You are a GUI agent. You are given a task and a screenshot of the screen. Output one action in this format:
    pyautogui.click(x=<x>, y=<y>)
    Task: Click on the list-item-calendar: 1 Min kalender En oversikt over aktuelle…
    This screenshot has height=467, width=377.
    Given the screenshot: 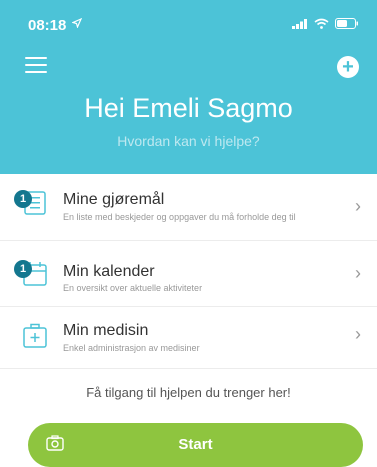 What is the action you would take?
    pyautogui.click(x=188, y=276)
    